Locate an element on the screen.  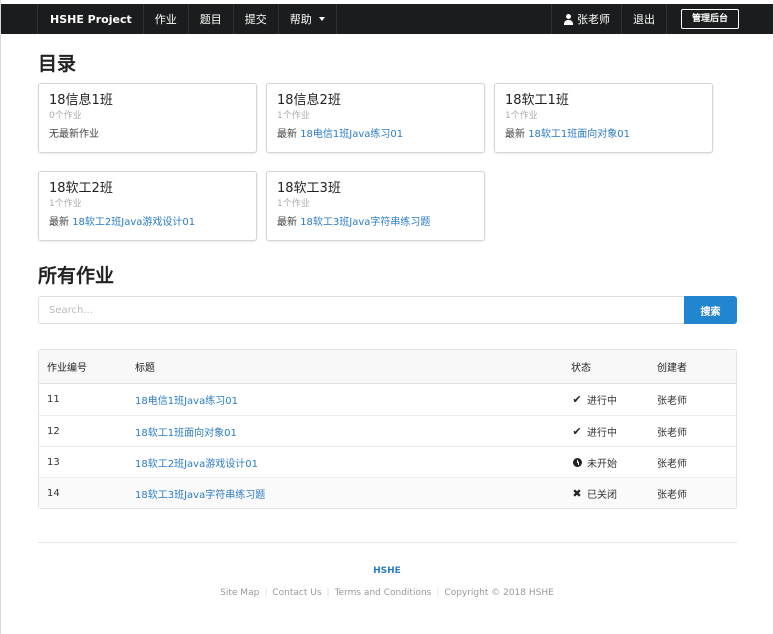
nav-left: HSHE Project 作业 题目 提交 帮助 is located at coordinates (187, 19).